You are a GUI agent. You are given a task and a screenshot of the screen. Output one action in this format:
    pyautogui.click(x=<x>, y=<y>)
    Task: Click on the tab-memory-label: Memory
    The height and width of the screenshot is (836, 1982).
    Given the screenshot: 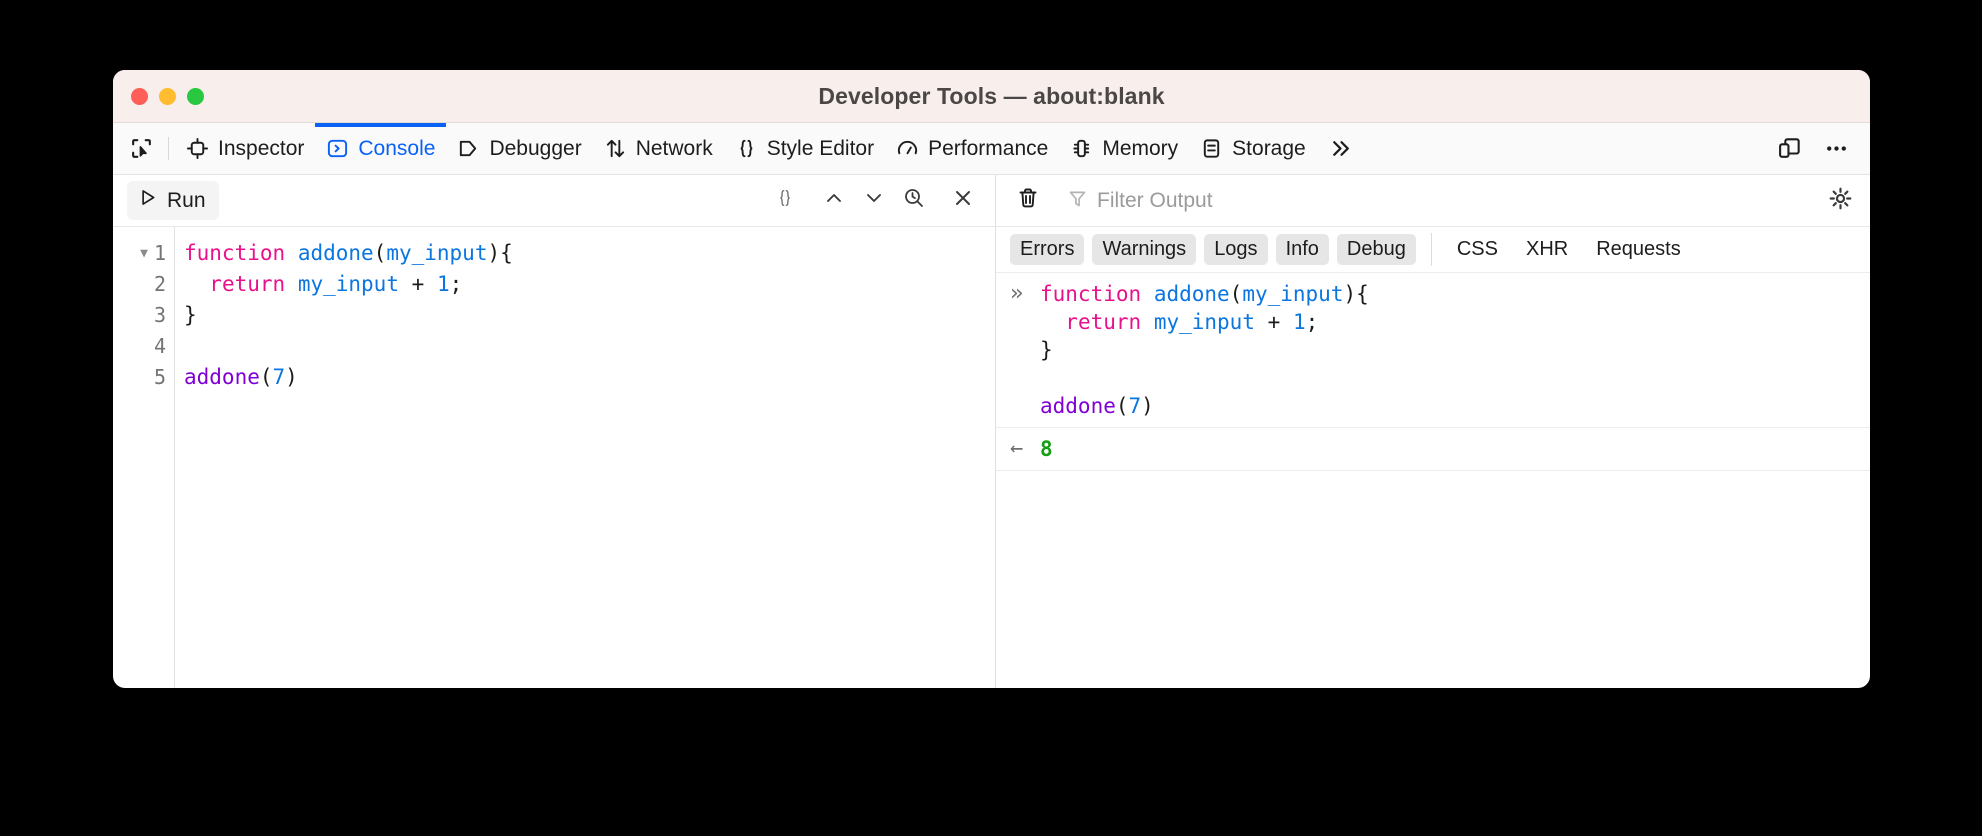 What is the action you would take?
    pyautogui.click(x=1140, y=148)
    